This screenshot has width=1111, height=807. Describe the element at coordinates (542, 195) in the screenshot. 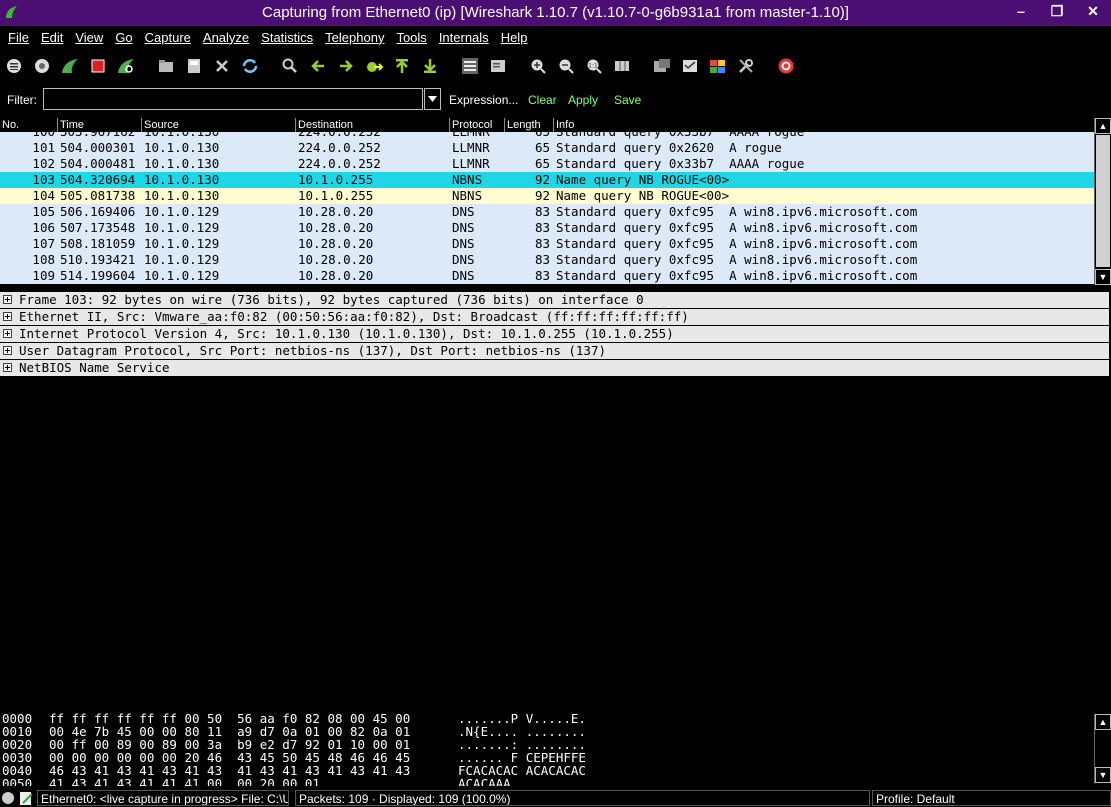

I see `packet-cell-len: 92` at that location.